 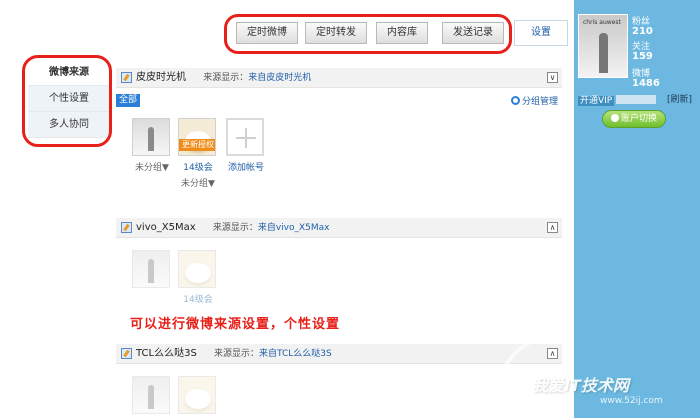 I want to click on vip-row: 开通VIP [刷新], so click(x=636, y=100).